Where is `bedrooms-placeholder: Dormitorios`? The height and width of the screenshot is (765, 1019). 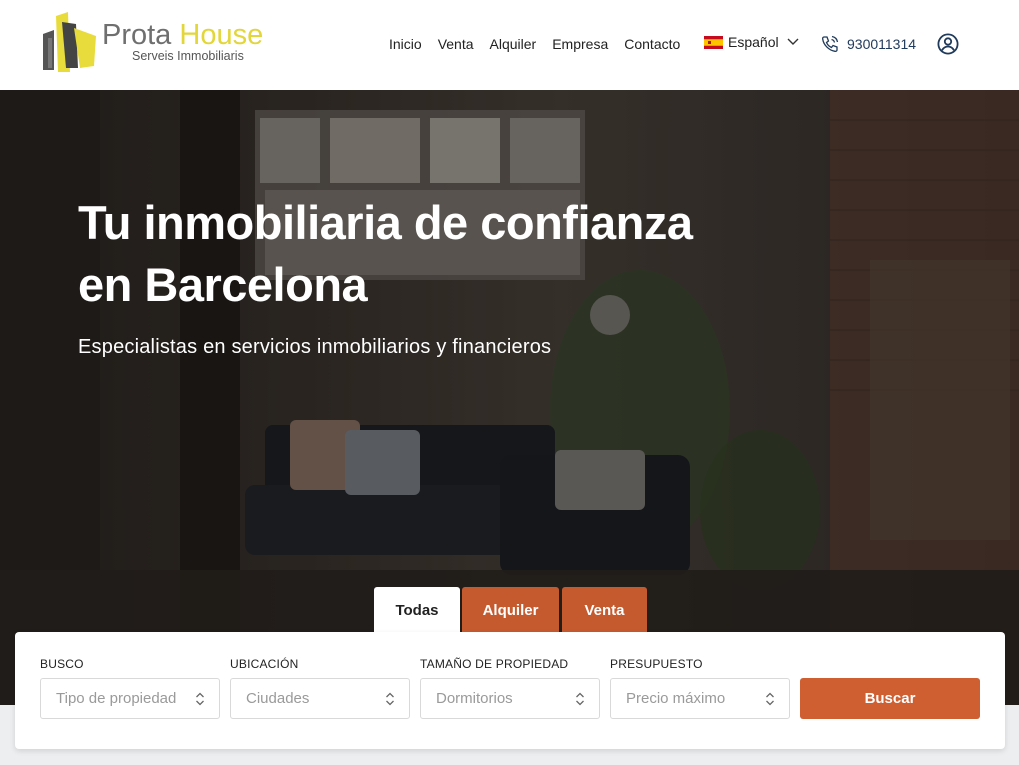 bedrooms-placeholder: Dormitorios is located at coordinates (474, 698).